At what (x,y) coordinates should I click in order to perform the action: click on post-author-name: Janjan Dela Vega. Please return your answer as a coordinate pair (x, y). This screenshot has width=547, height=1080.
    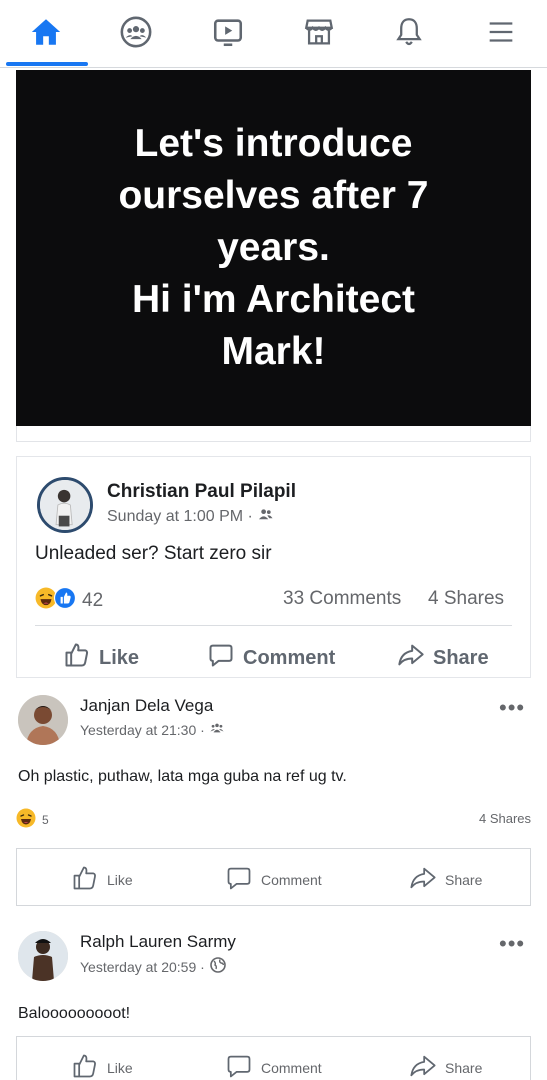
    Looking at the image, I should click on (146, 706).